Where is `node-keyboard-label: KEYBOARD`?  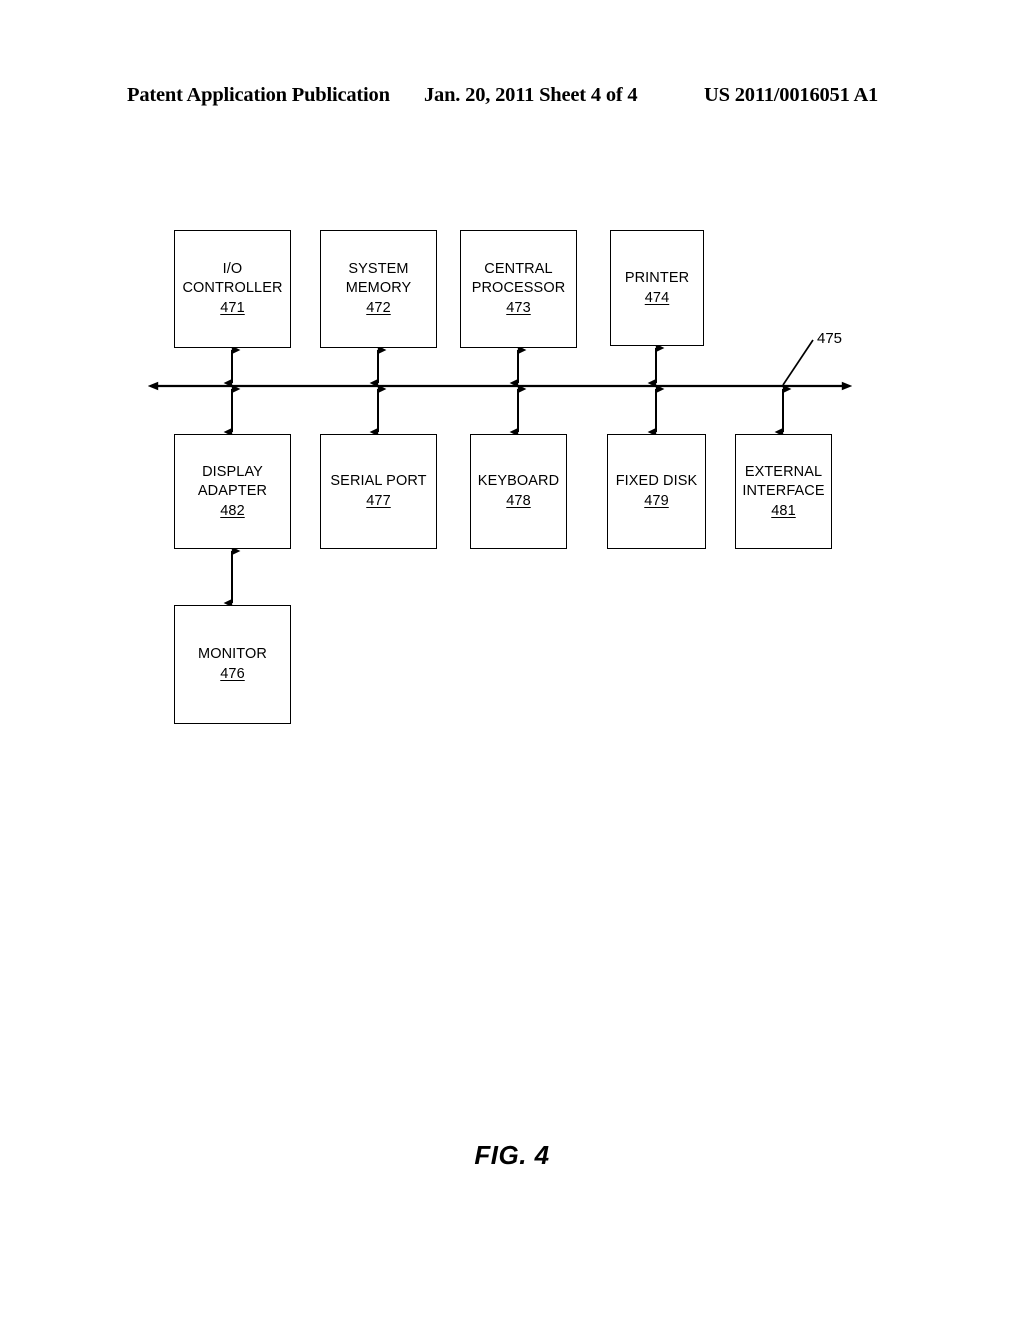 node-keyboard-label: KEYBOARD is located at coordinates (518, 481).